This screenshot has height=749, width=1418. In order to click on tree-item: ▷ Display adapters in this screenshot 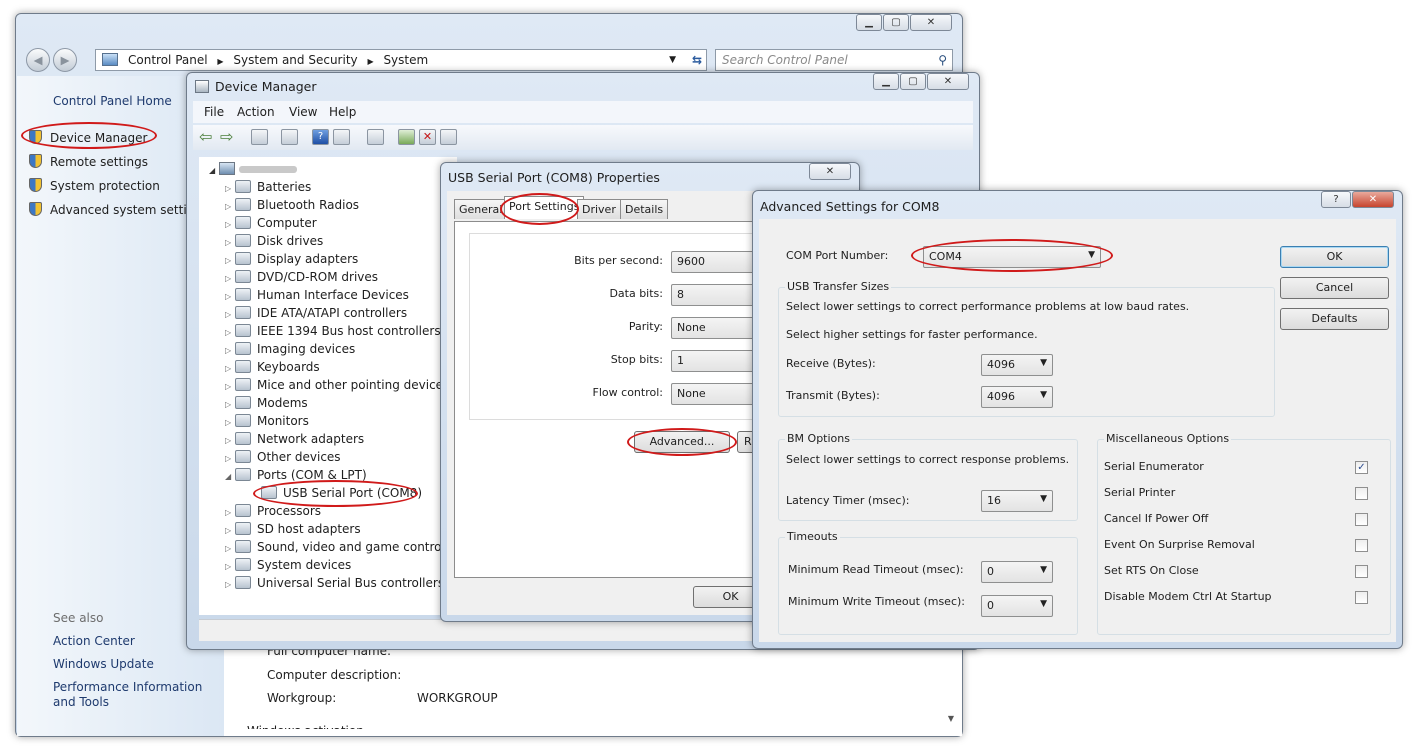, I will do `click(291, 259)`.